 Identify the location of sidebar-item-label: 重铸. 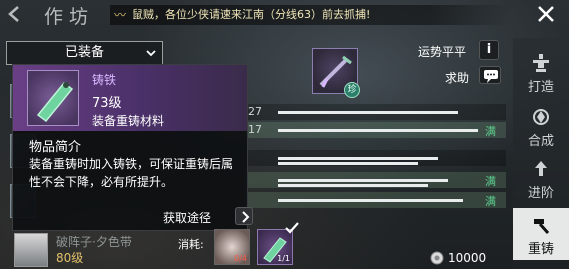
(540, 249).